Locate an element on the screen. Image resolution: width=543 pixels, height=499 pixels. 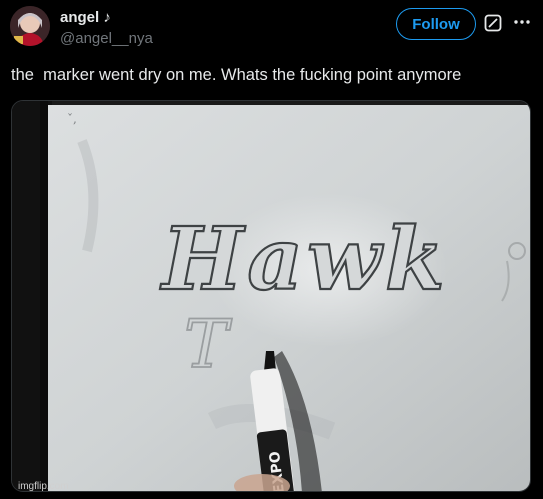
board-word: Hawk is located at coordinates (304, 259).